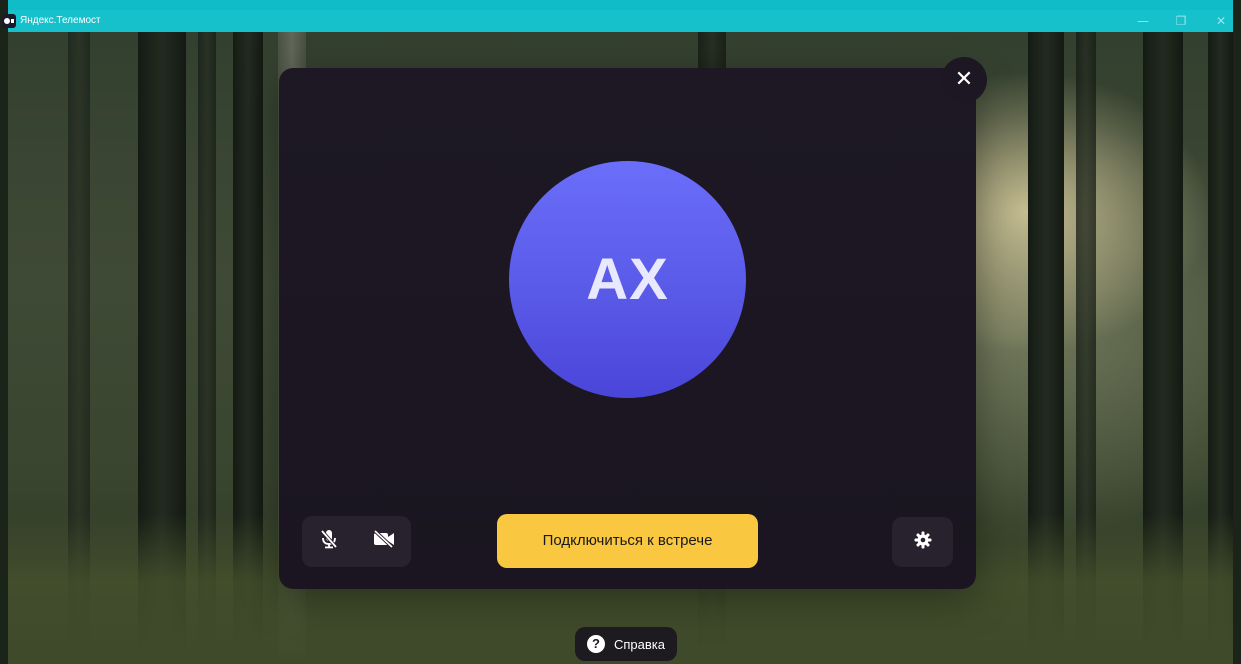  What do you see at coordinates (60, 20) in the screenshot?
I see `window-title: Яндекс.Телемост` at bounding box center [60, 20].